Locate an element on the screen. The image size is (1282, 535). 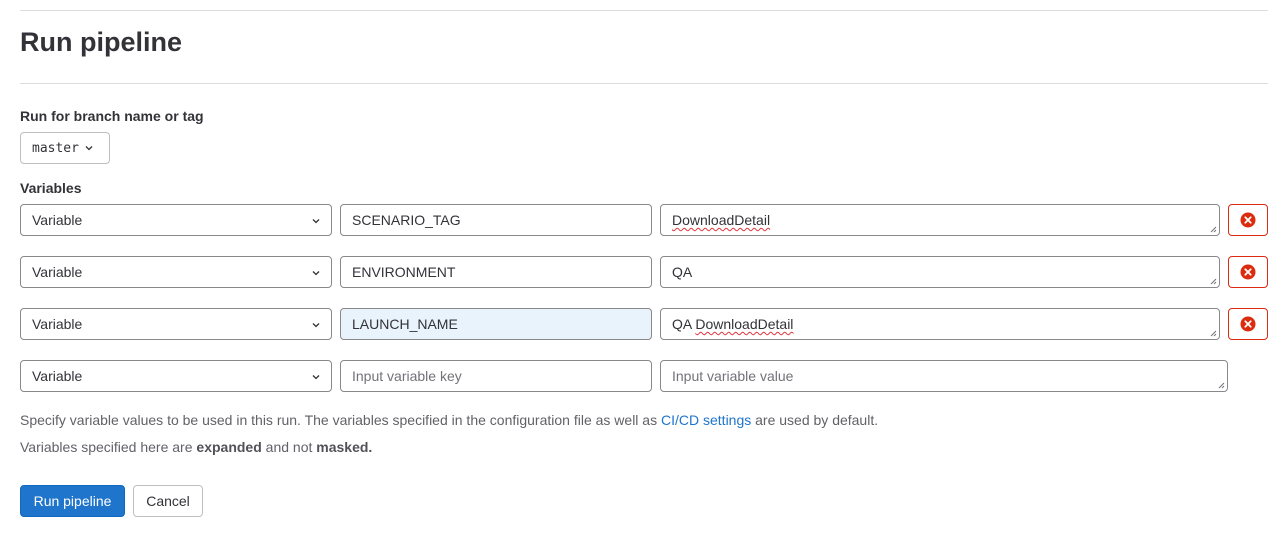
variable-value-prefix: QA is located at coordinates (684, 324).